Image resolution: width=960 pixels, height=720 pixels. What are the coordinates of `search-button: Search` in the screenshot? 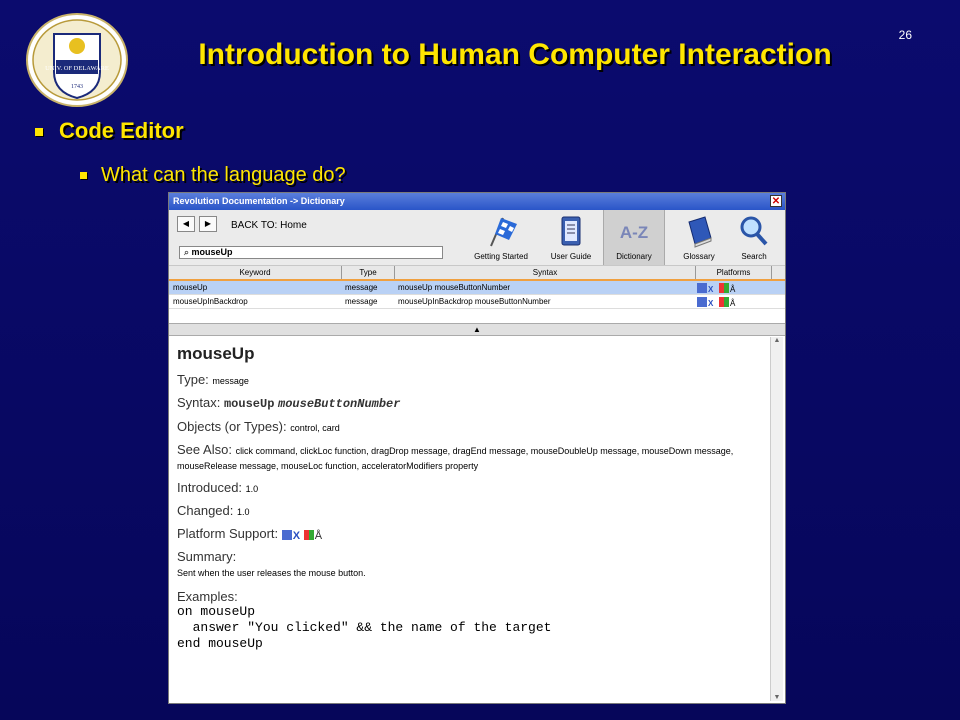 It's located at (754, 237).